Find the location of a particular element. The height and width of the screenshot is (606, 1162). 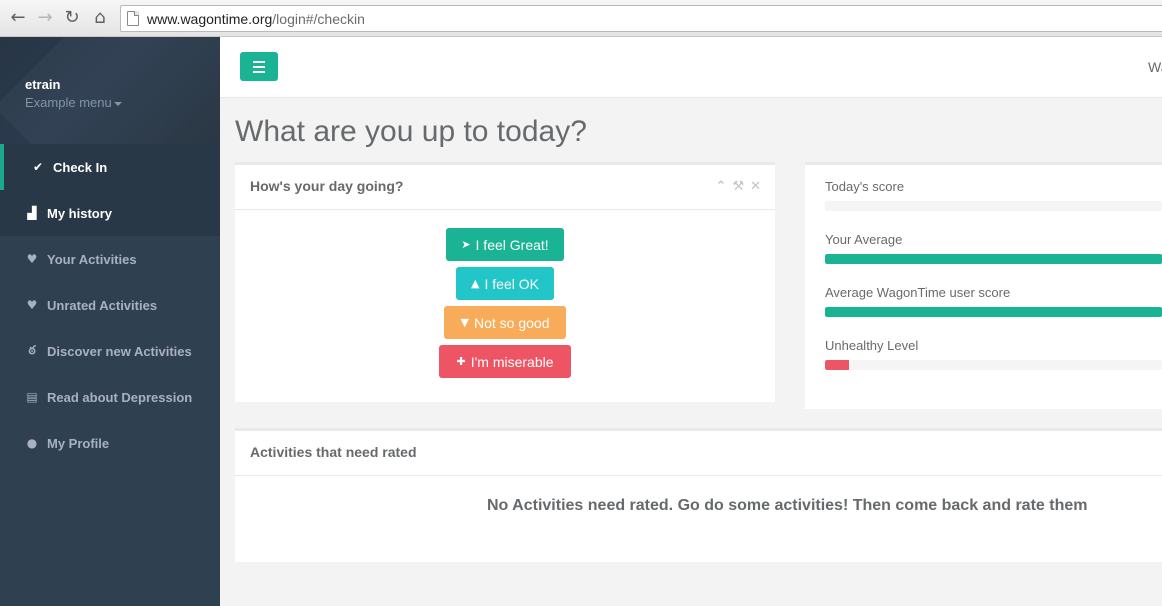

top-navbar: Wa is located at coordinates (691, 67).